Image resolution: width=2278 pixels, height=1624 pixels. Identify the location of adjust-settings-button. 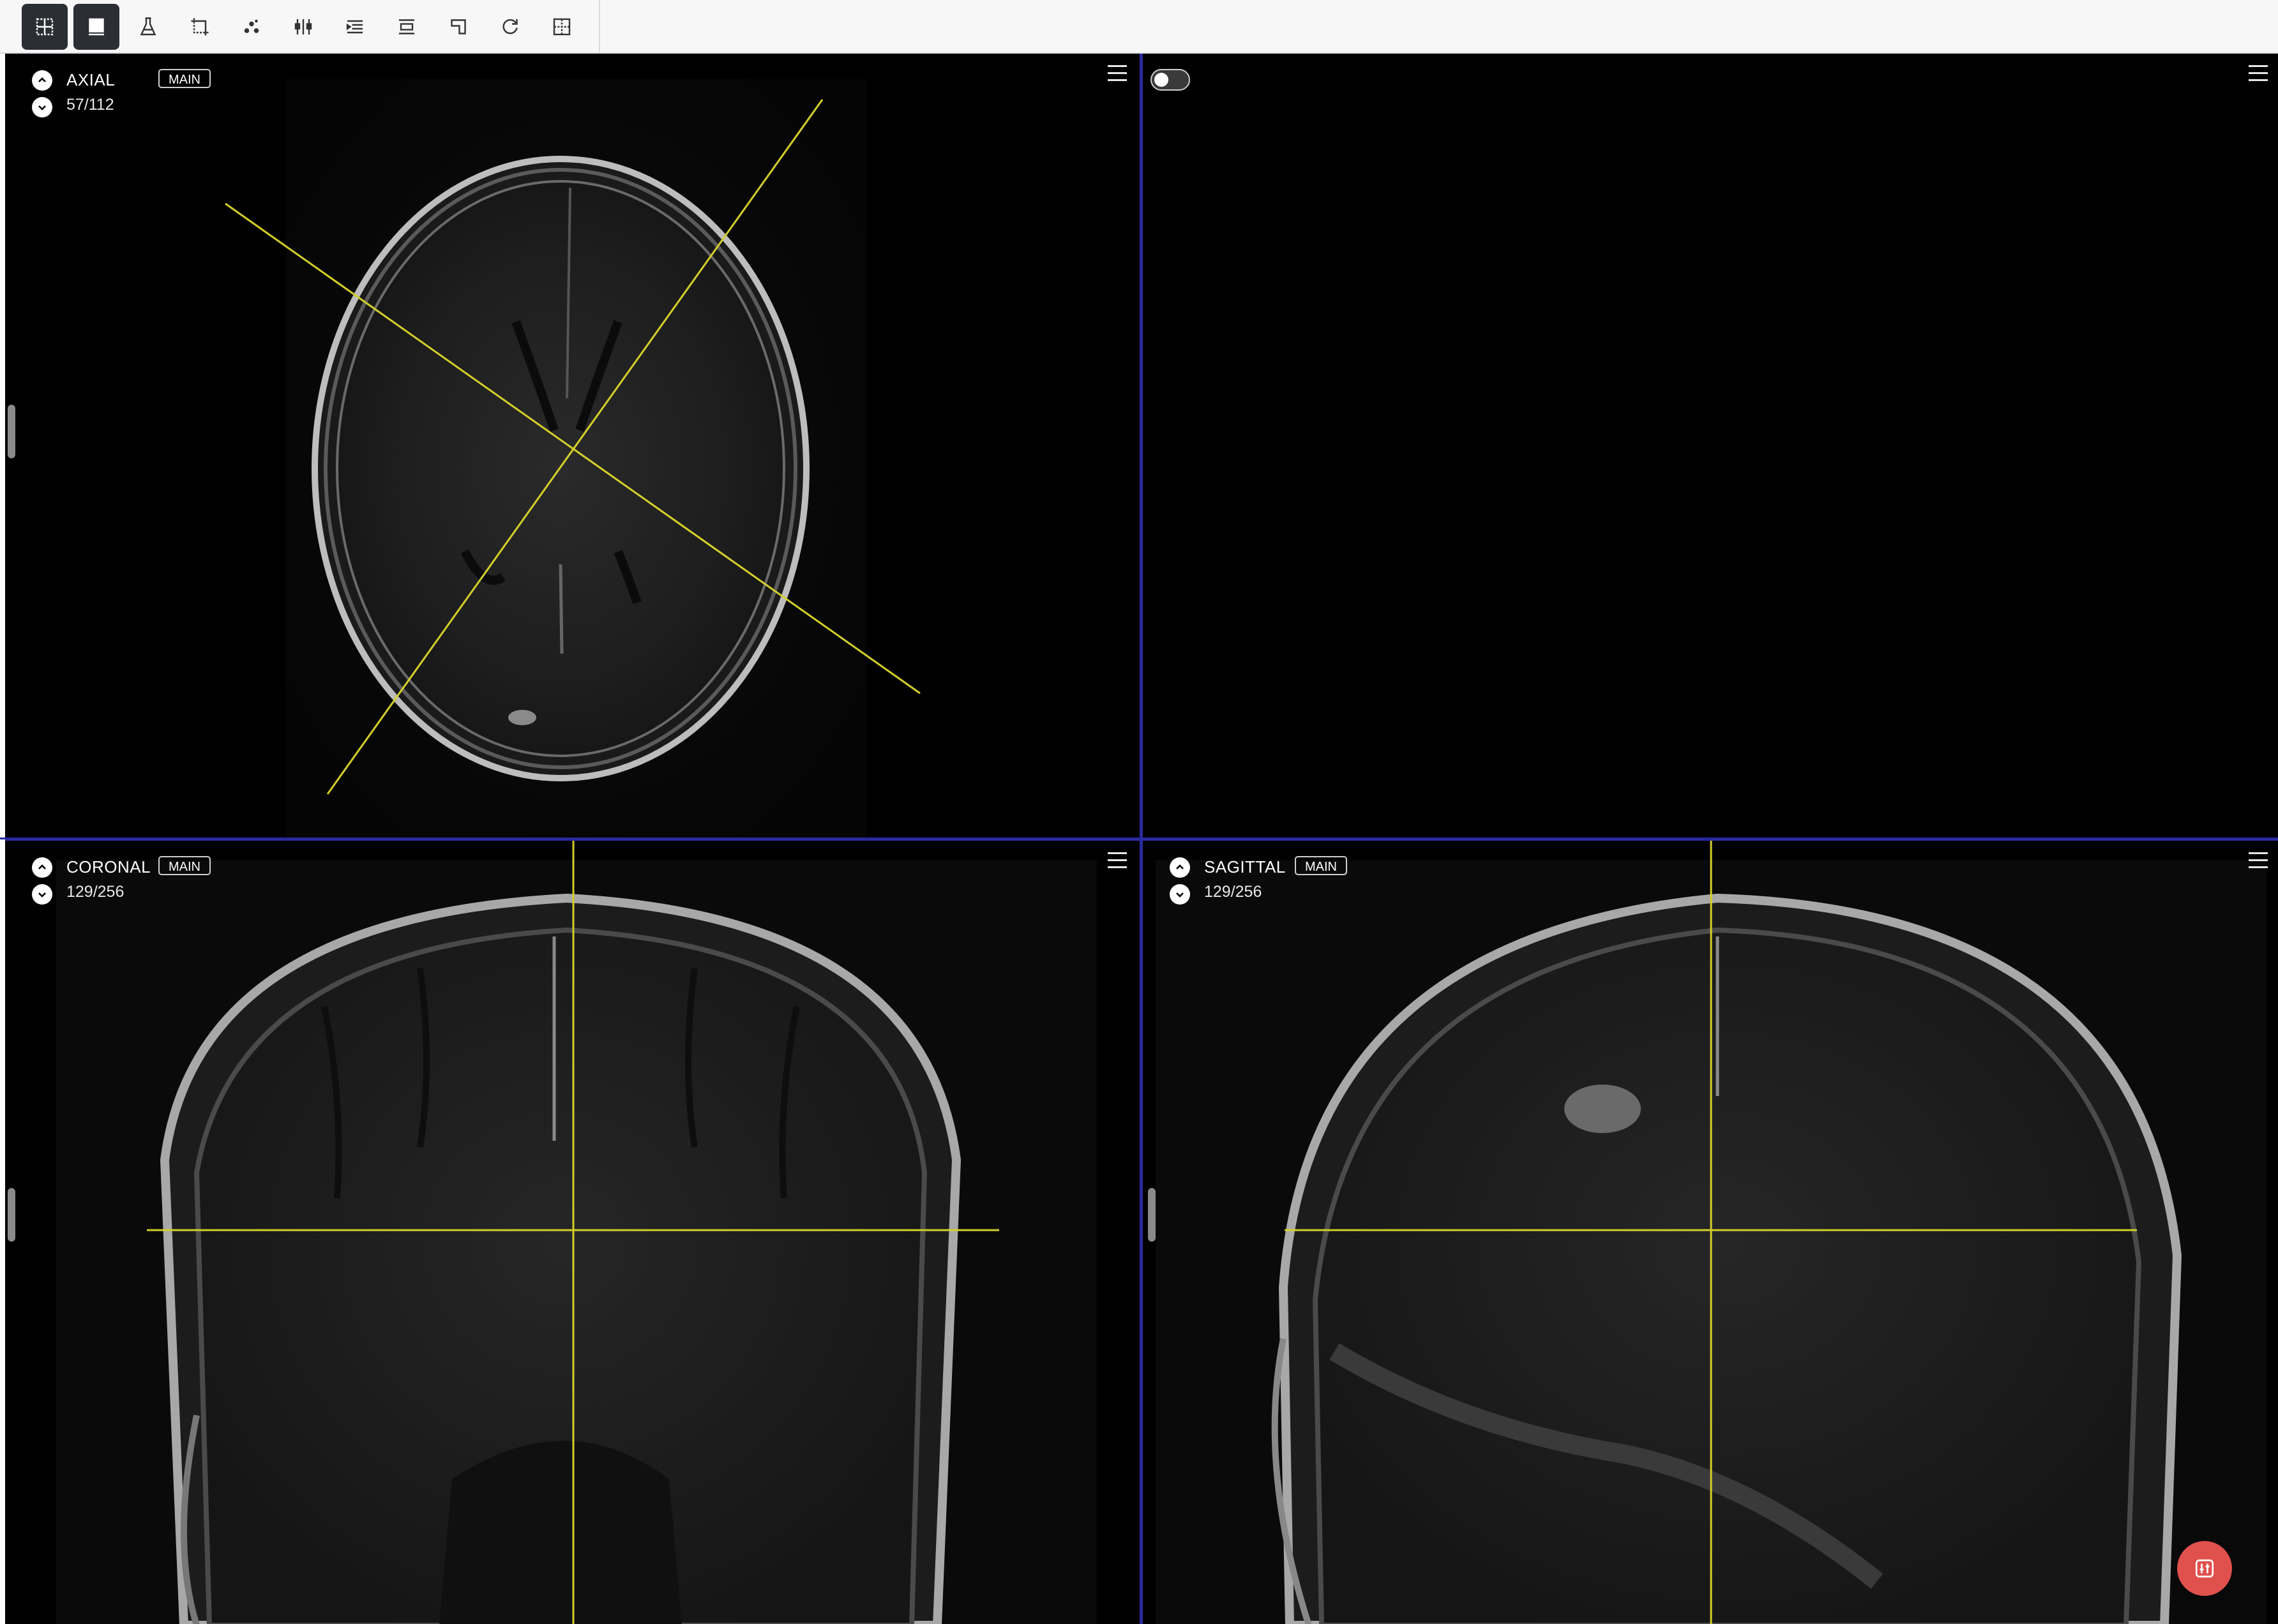
(2204, 1568).